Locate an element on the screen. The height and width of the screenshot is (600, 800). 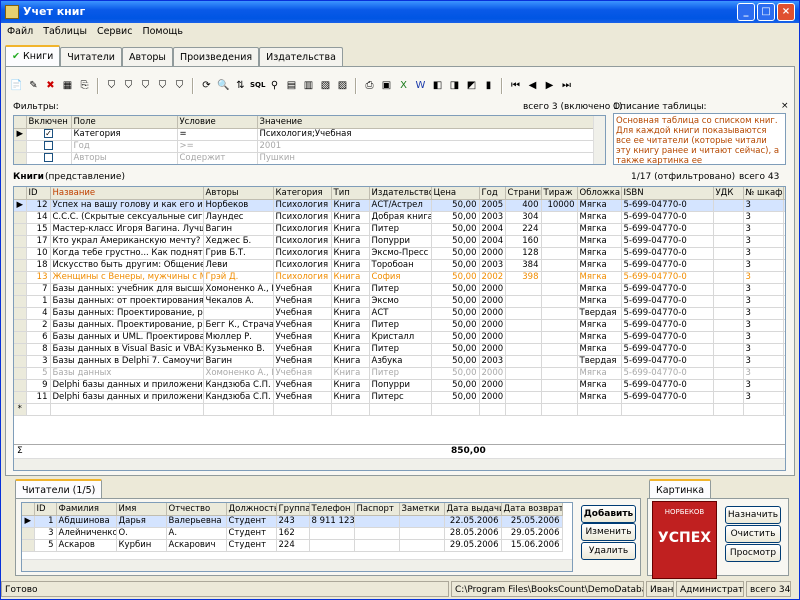
filter-icon: ⛉ is located at coordinates (111, 85).